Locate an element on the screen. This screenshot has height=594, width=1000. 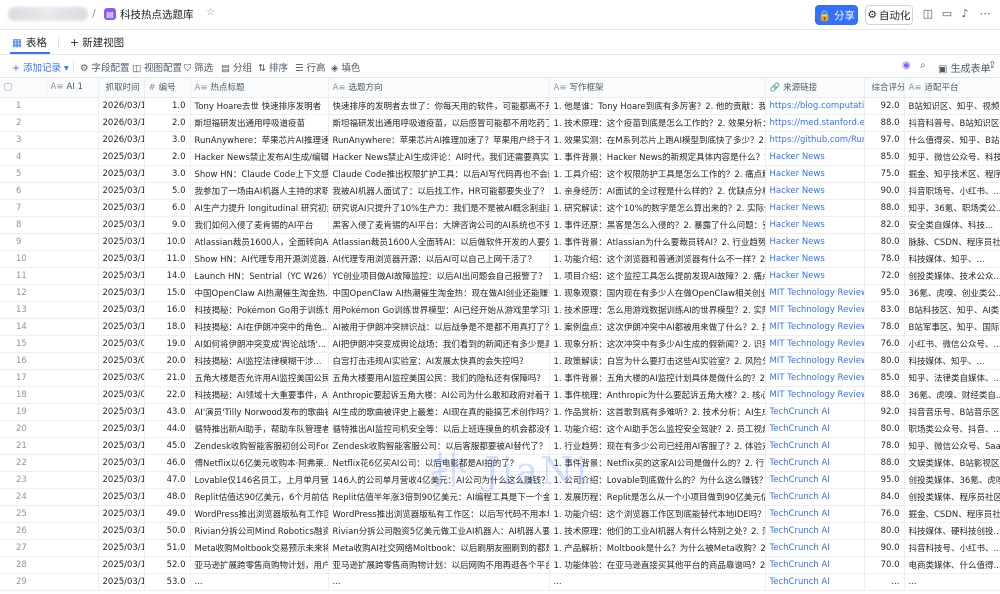
row-index: 15 is located at coordinates (49, 344).